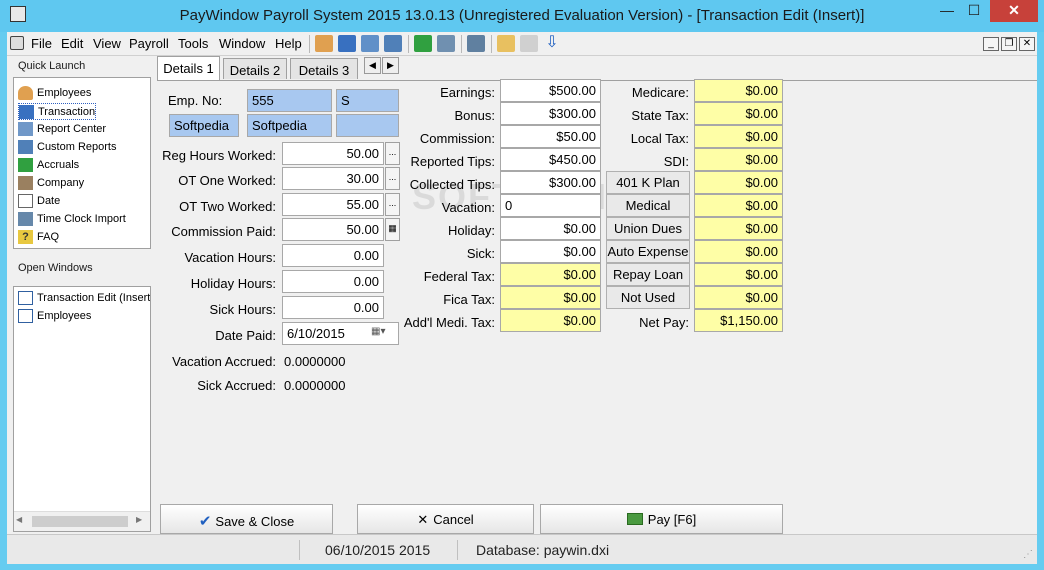 The width and height of the screenshot is (1044, 570). I want to click on medical-button: Medical, so click(648, 205).